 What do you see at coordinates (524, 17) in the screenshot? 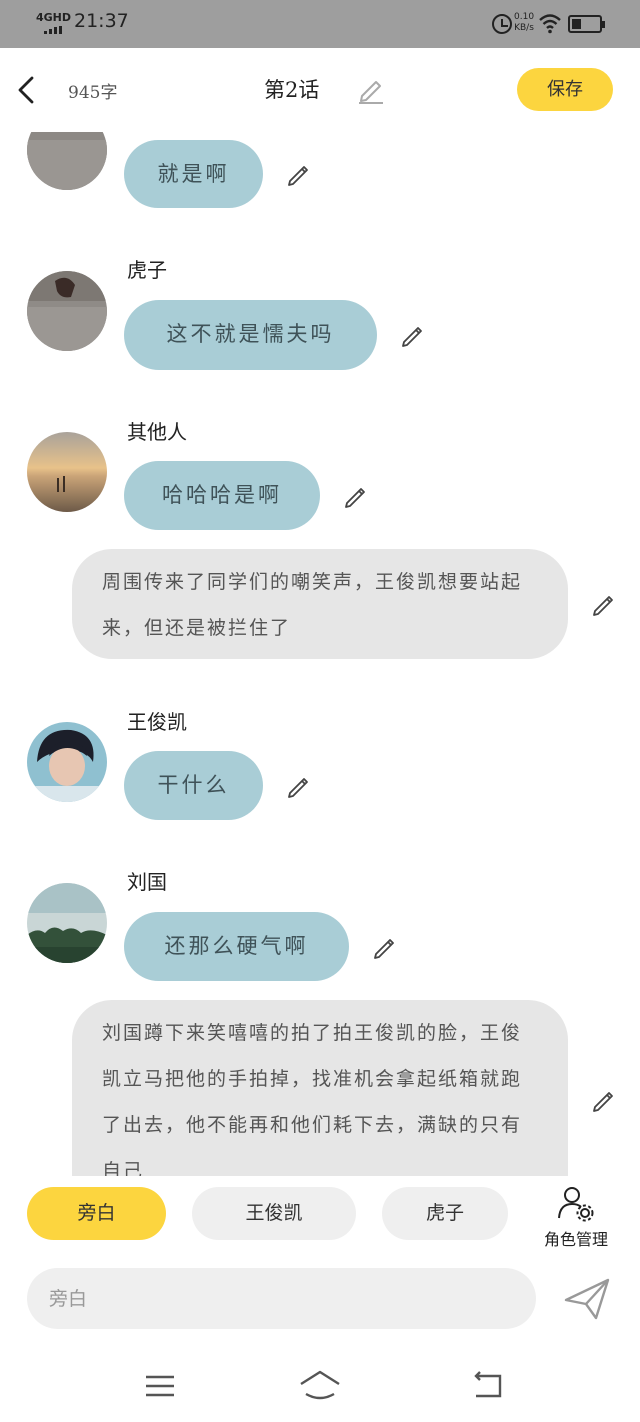
I see `network-speed-value: 0.10` at bounding box center [524, 17].